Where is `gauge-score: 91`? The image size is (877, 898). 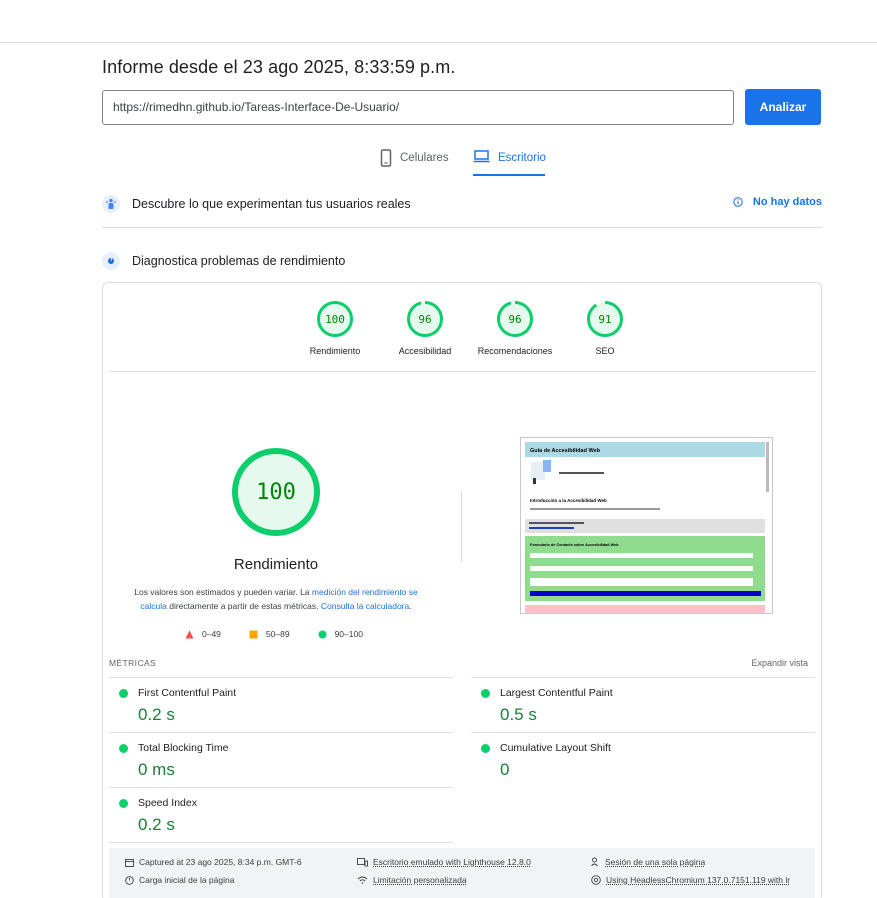 gauge-score: 91 is located at coordinates (604, 319).